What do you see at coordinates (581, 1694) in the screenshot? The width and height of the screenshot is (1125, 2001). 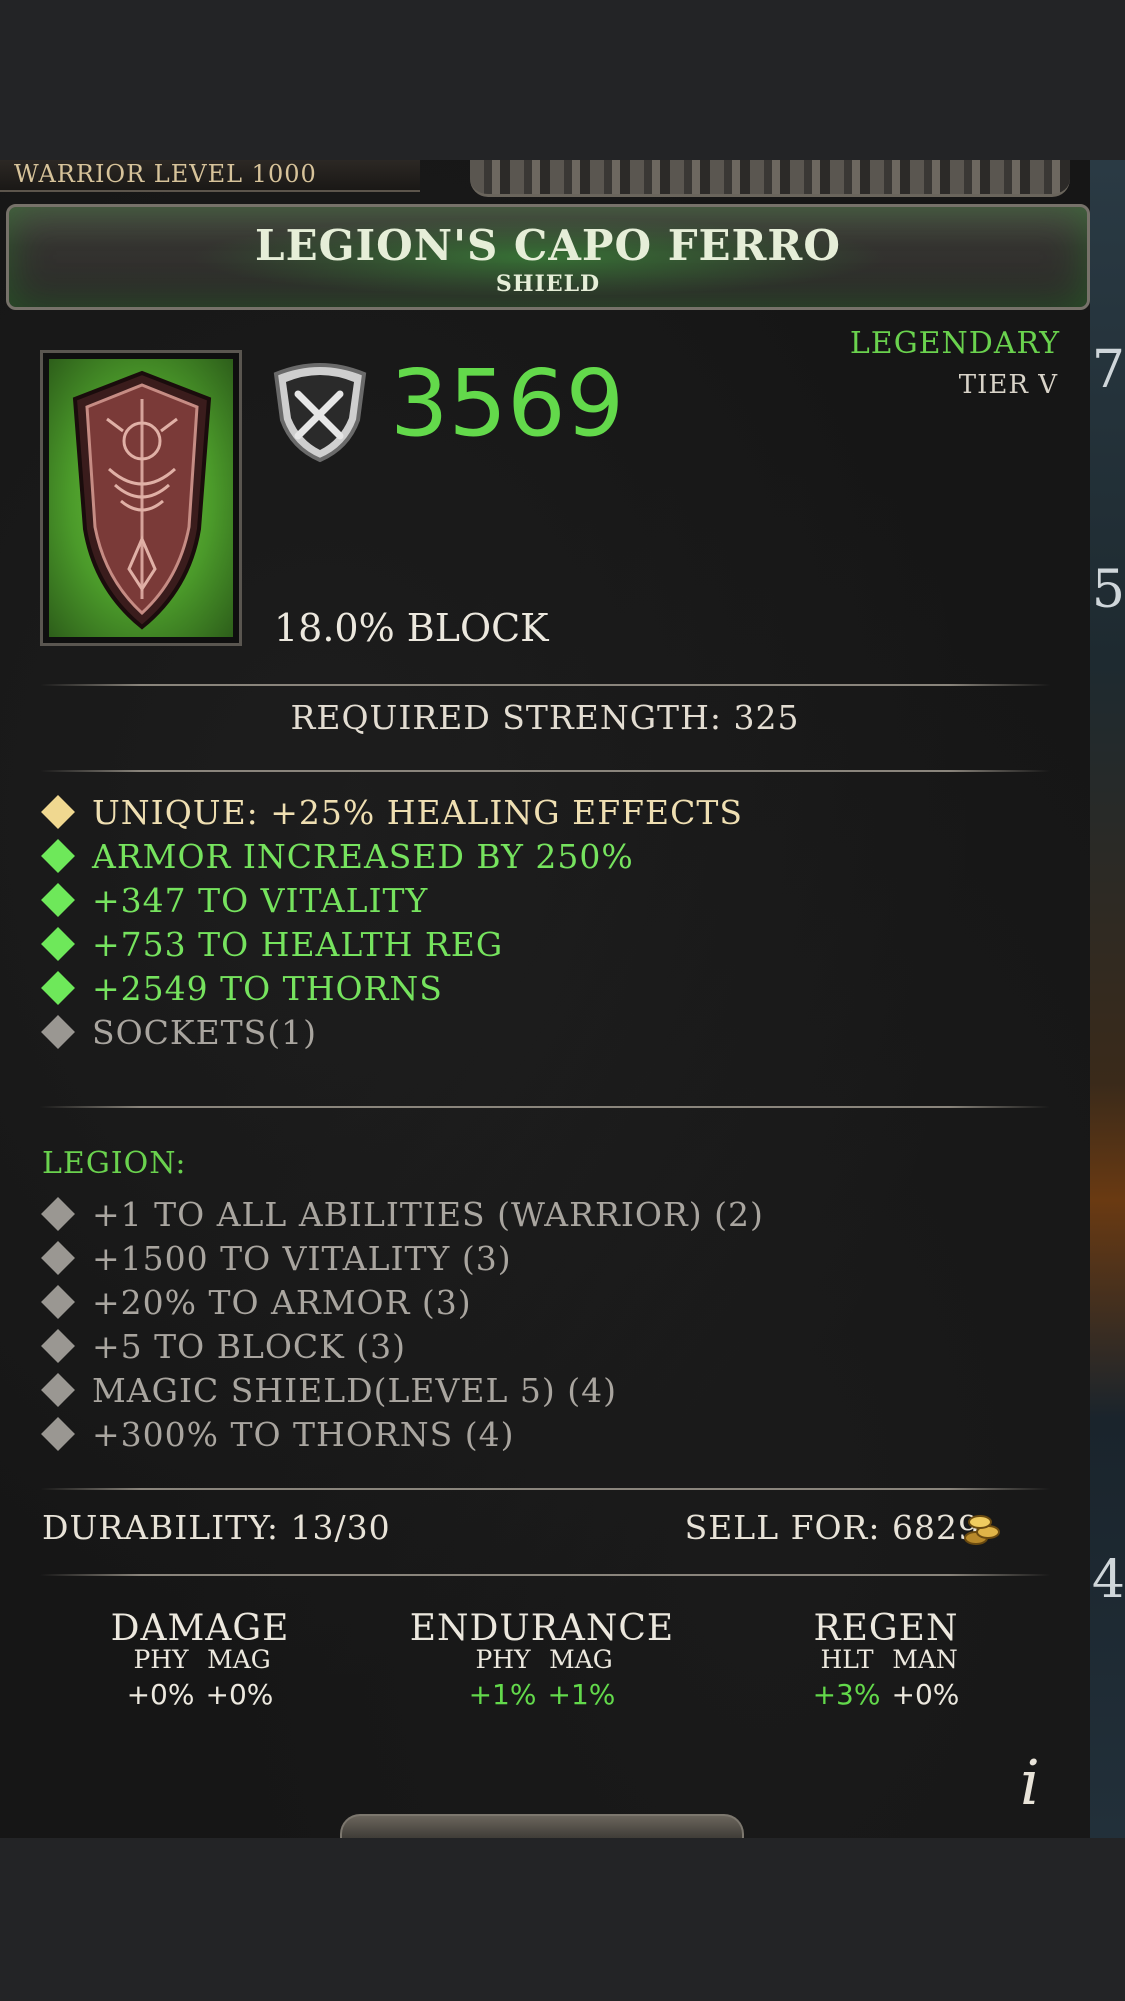 I see `endurance-mag-value: +1%` at bounding box center [581, 1694].